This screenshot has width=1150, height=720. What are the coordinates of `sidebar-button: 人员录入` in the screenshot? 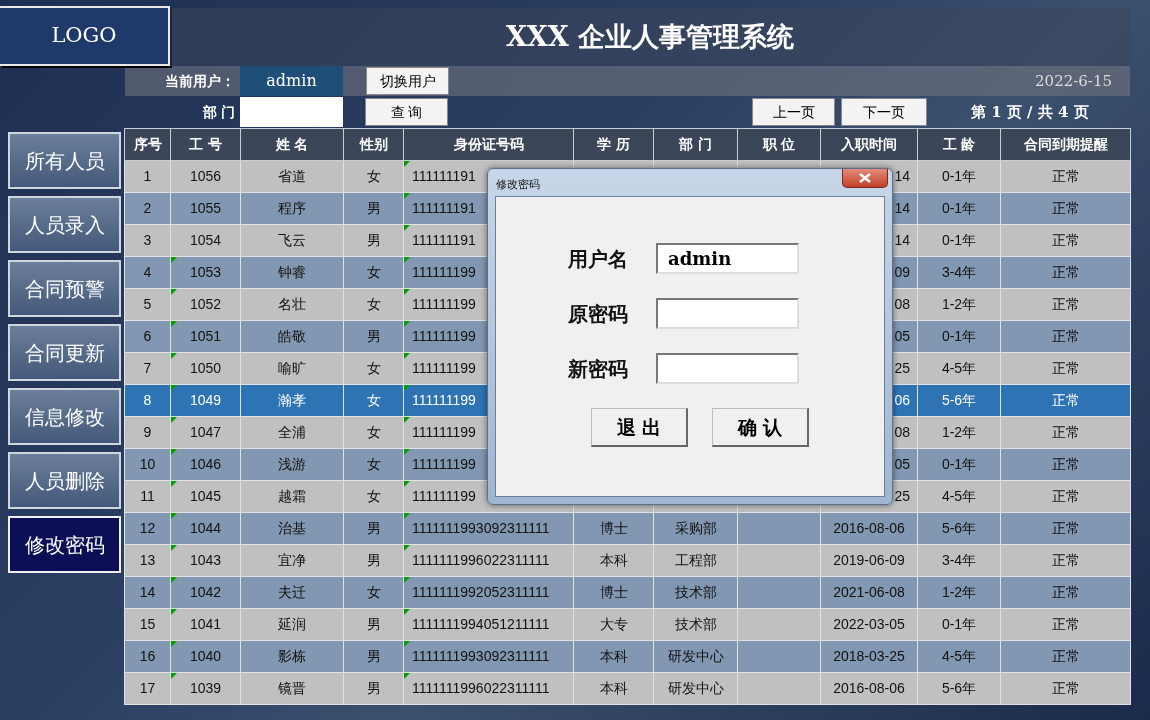 It's located at (64, 224).